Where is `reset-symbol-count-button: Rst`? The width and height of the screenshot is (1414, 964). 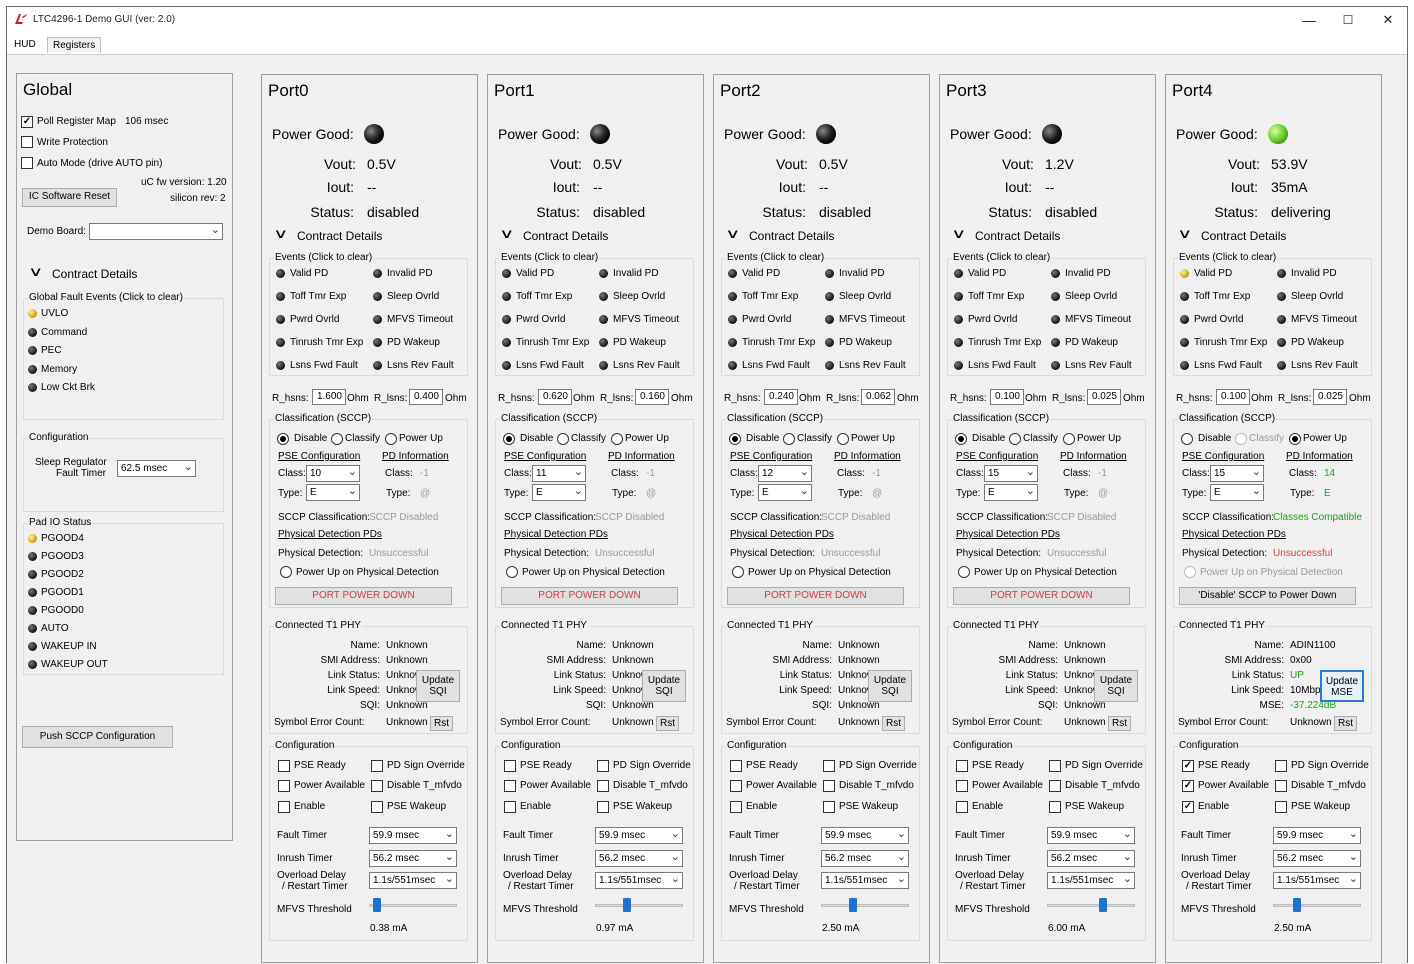 reset-symbol-count-button: Rst is located at coordinates (667, 723).